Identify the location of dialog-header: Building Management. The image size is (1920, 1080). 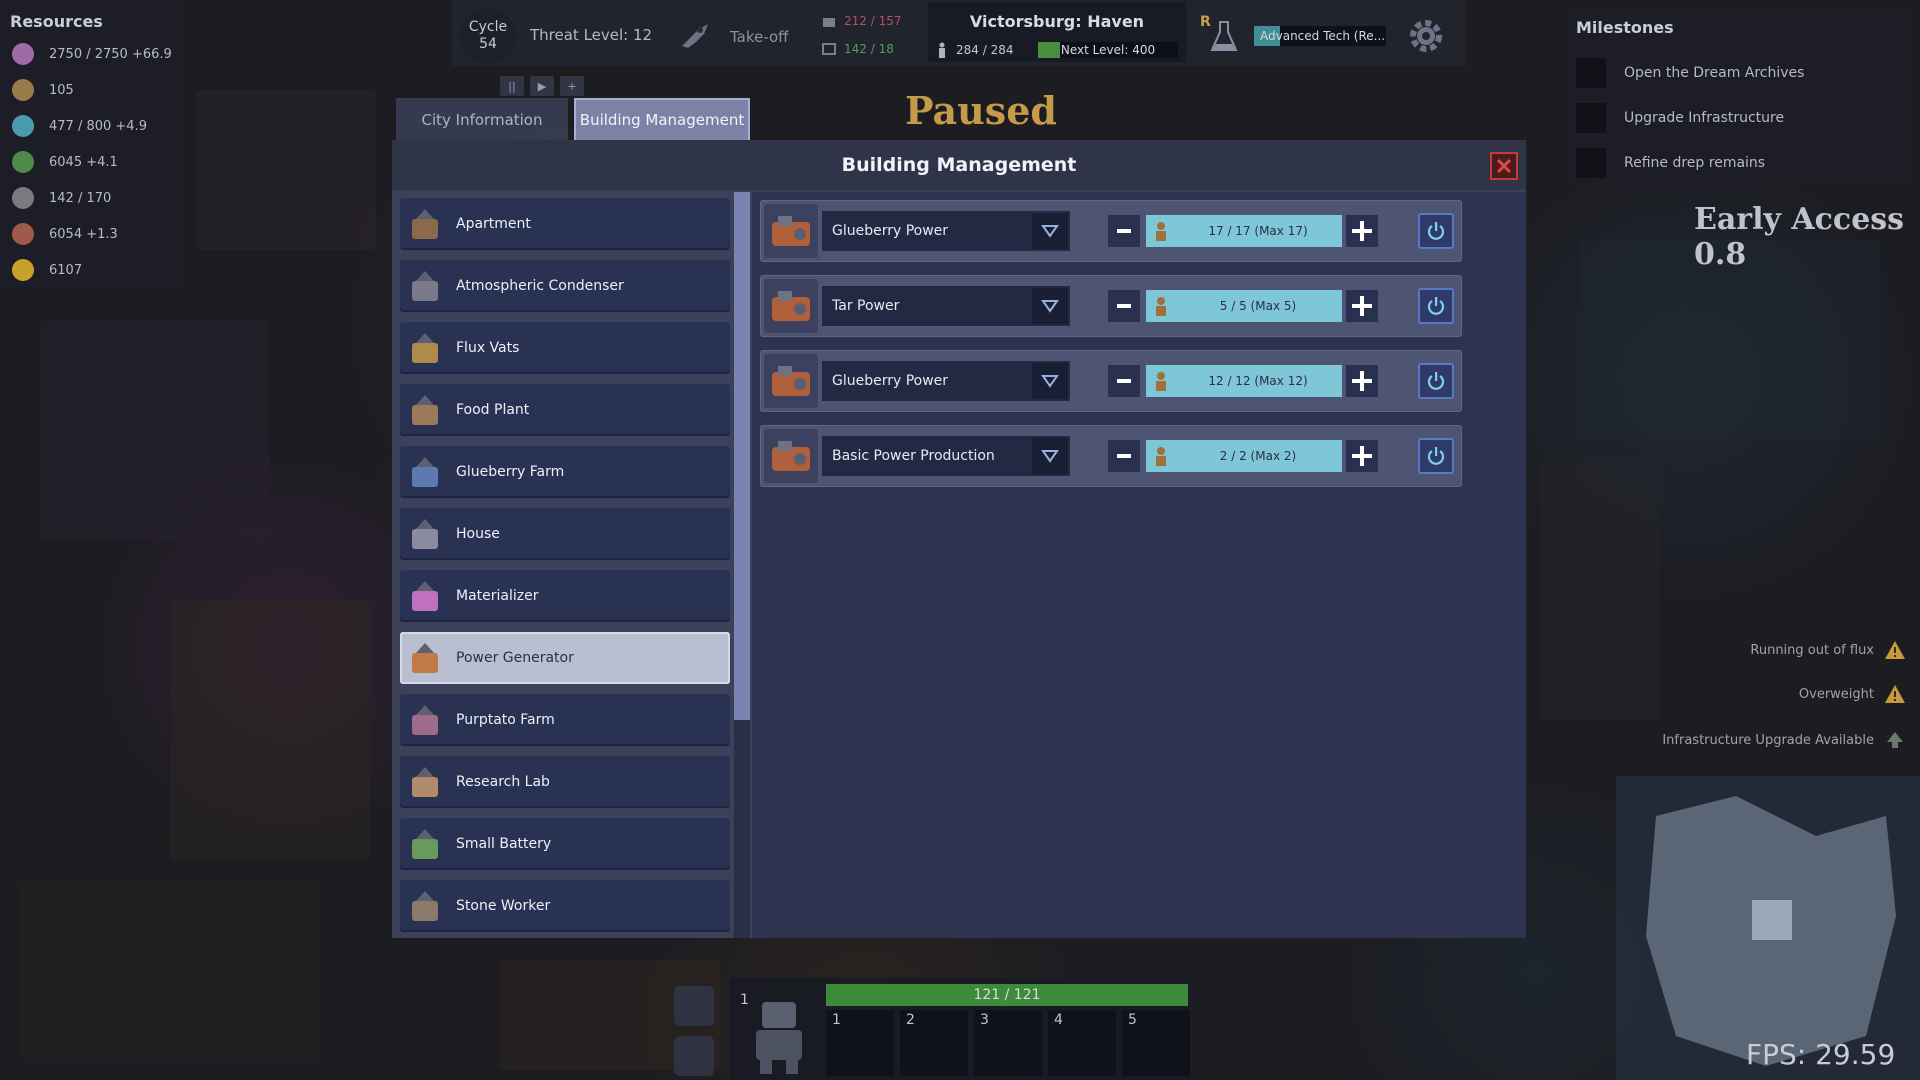
(959, 165).